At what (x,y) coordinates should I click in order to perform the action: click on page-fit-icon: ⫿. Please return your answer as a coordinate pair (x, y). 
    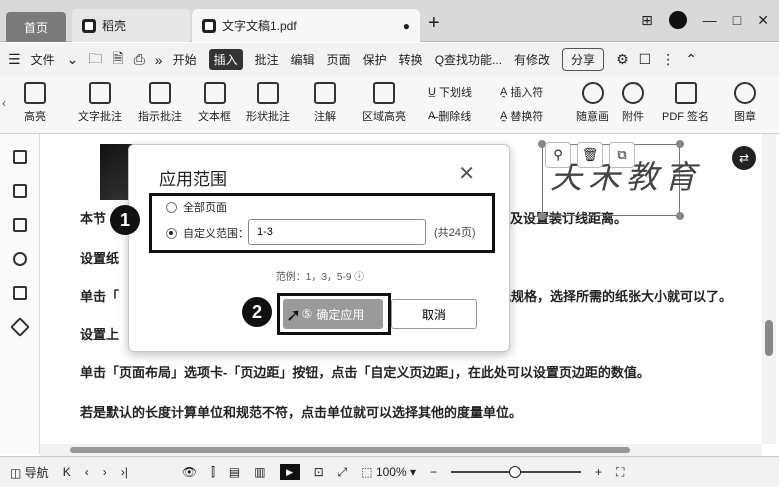
    Looking at the image, I should click on (213, 472).